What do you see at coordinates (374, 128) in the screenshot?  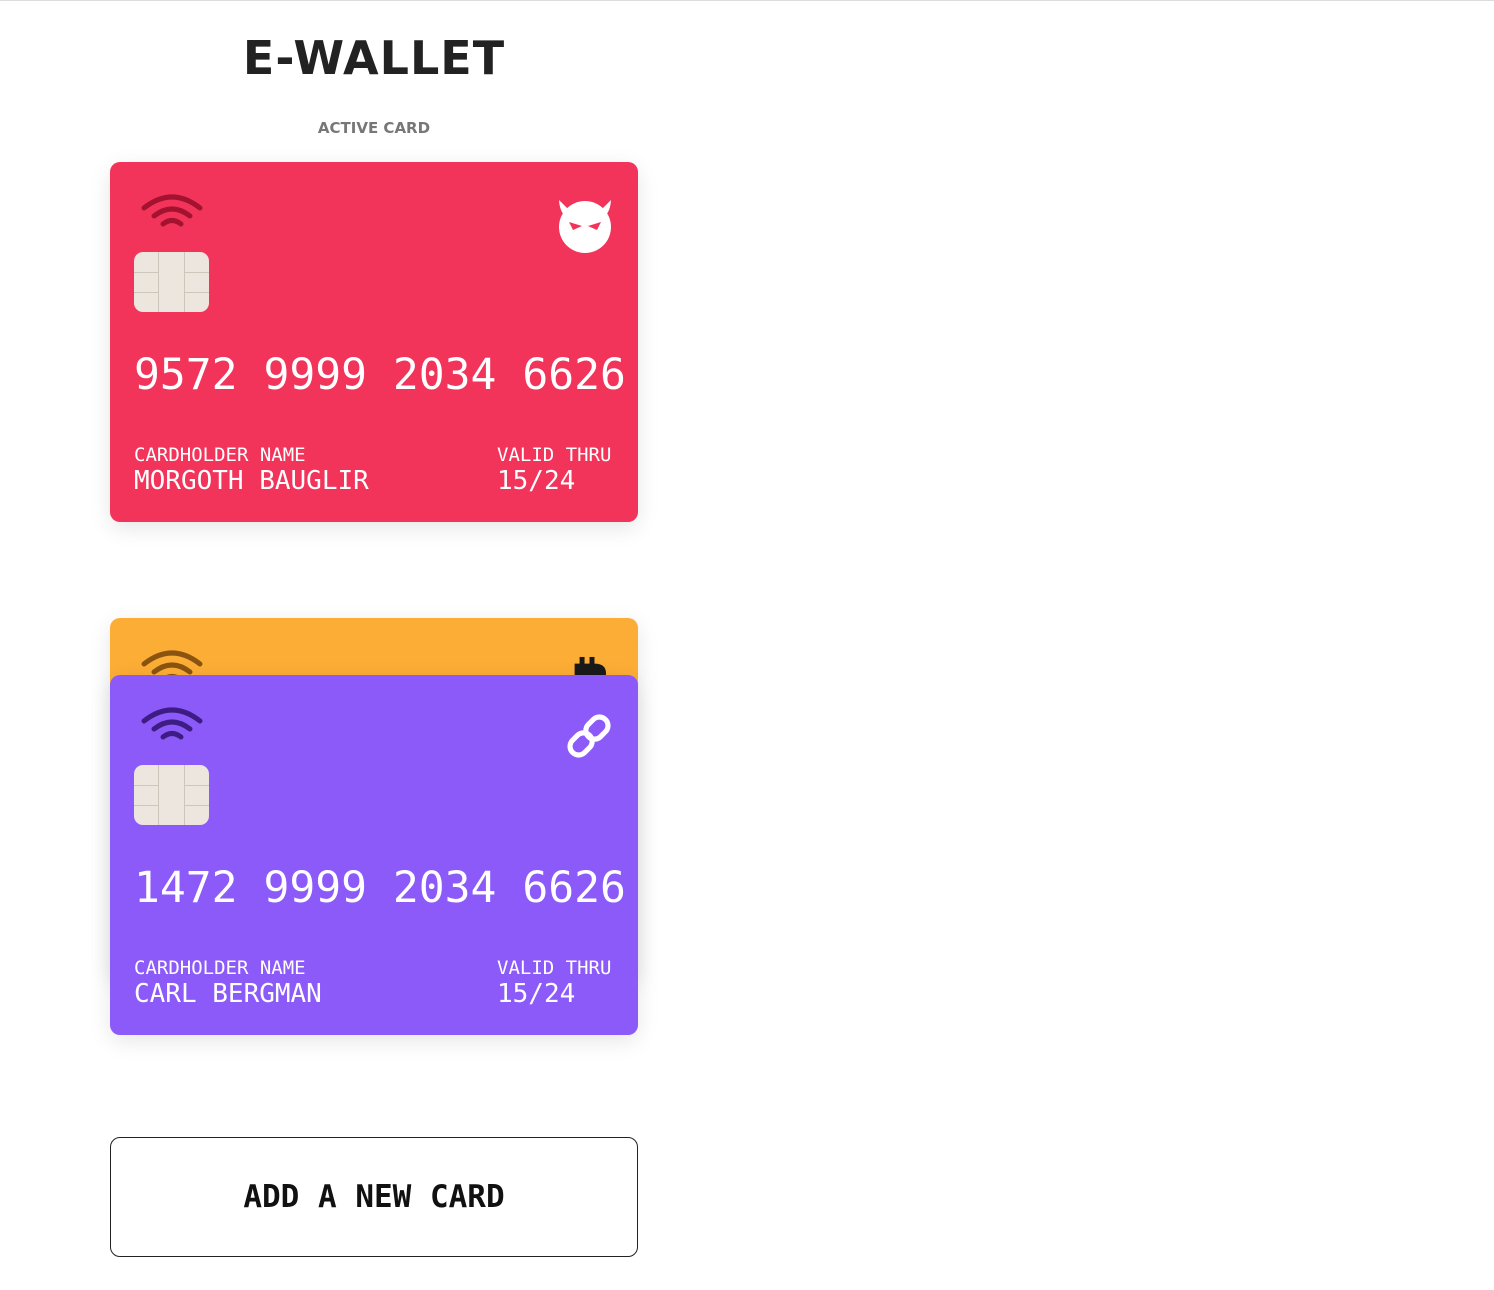 I see `active-card-label: ACTIVE CARD` at bounding box center [374, 128].